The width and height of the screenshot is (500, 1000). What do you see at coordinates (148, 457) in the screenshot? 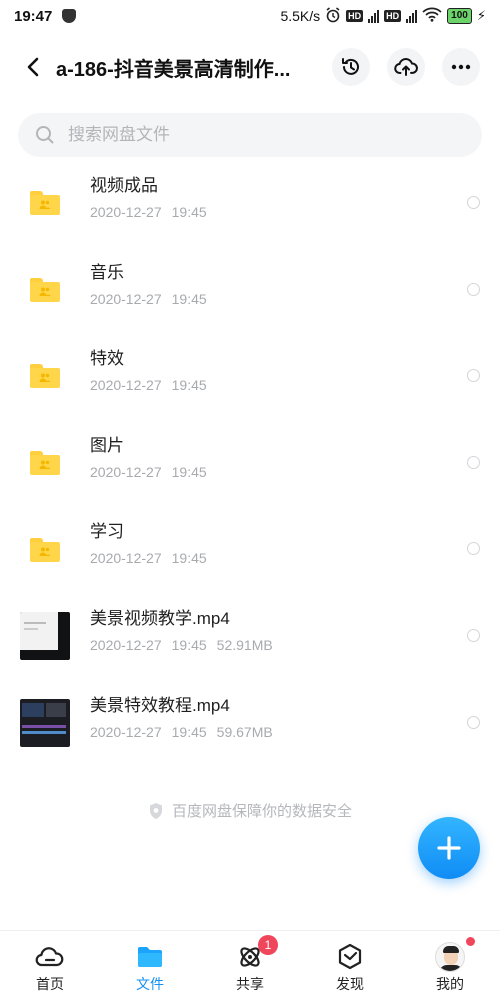
I see `file-meta: 图片 2020-12-27 19:45` at bounding box center [148, 457].